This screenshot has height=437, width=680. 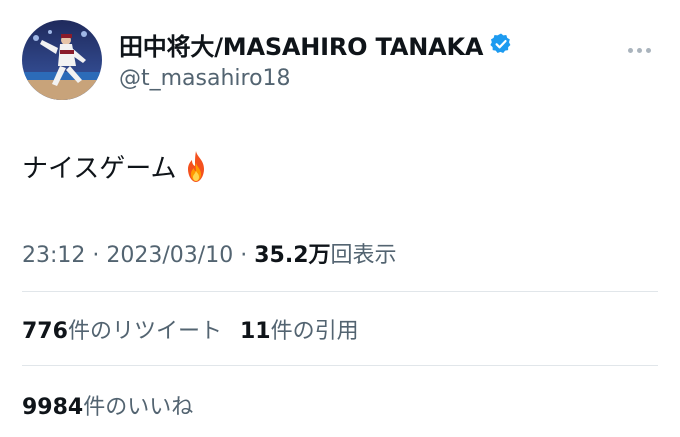 I want to click on display-name: 田中将大/MASAHIRO TANAKA, so click(x=301, y=44).